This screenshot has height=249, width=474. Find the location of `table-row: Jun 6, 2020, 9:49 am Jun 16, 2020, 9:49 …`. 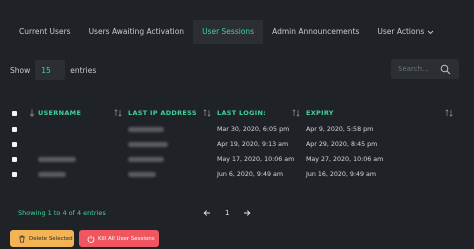

table-row: Jun 6, 2020, 9:49 am Jun 16, 2020, 9:49 … is located at coordinates (234, 174).